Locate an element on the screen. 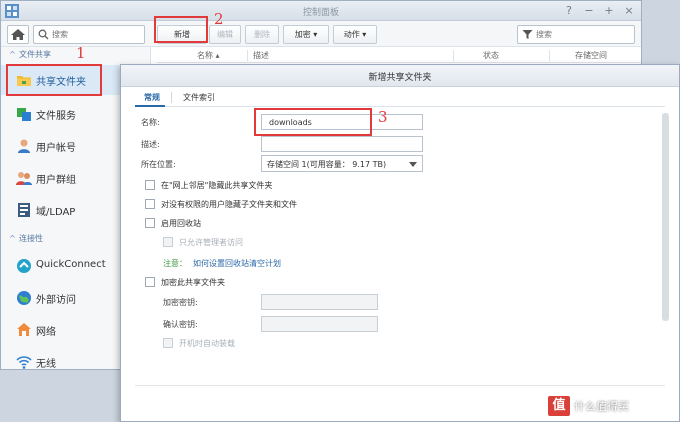 The width and height of the screenshot is (680, 422). network-icon is located at coordinates (24, 329).